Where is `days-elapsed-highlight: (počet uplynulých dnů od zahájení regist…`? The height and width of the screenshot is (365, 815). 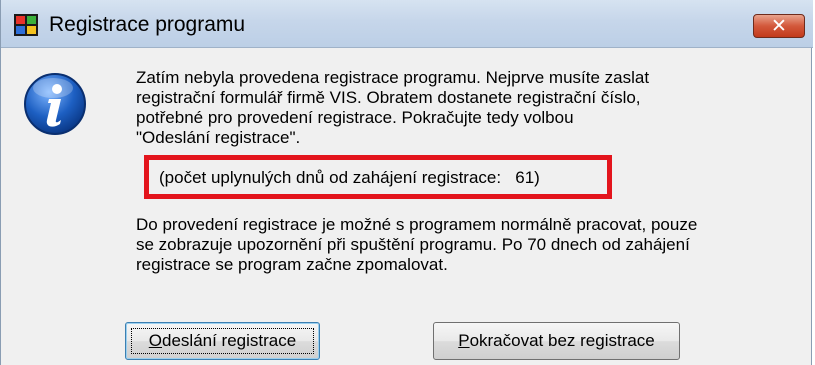
days-elapsed-highlight: (počet uplynulých dnů od zahájení regist… is located at coordinates (378, 177).